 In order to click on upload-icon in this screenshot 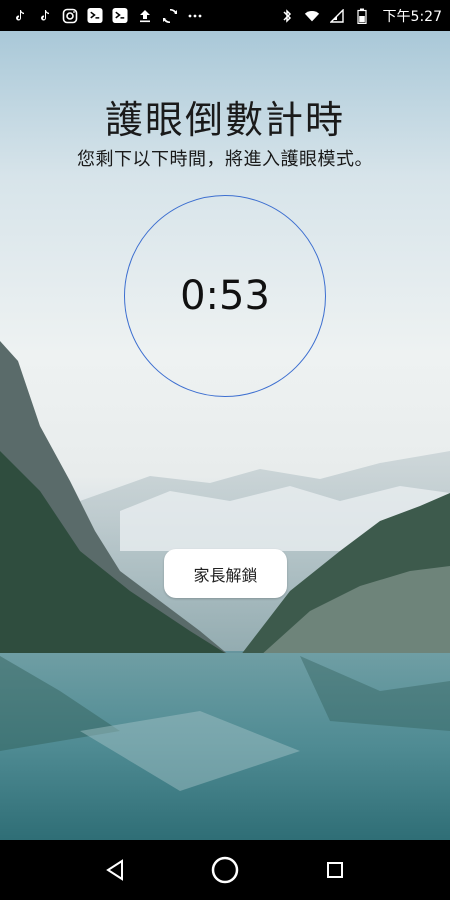, I will do `click(145, 16)`.